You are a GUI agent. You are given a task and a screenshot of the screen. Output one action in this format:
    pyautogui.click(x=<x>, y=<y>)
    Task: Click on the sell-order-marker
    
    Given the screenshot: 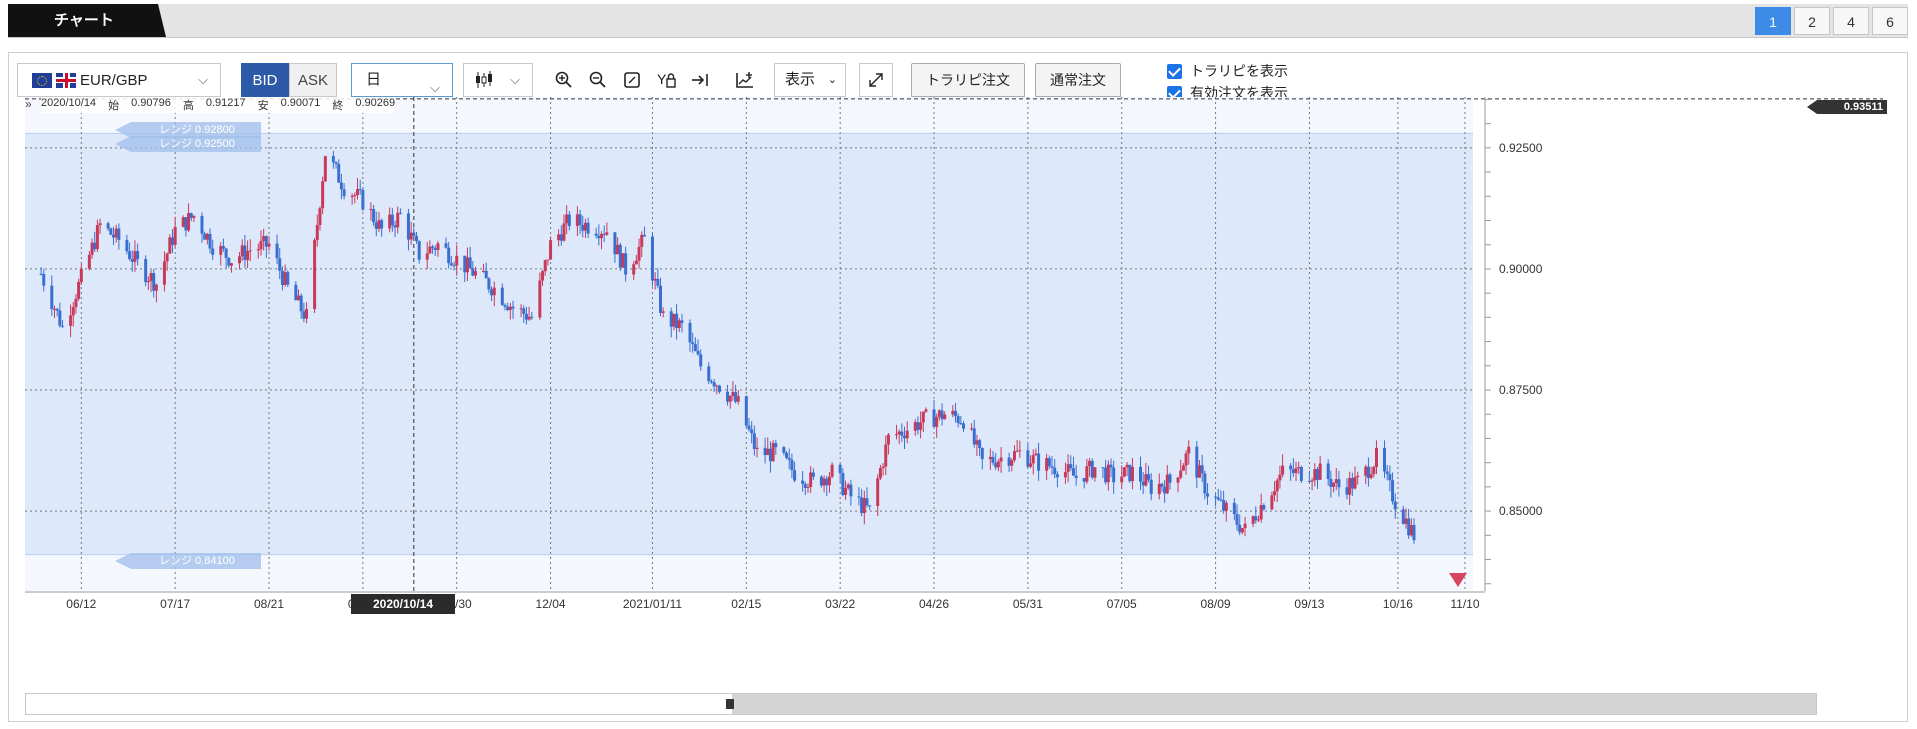 What is the action you would take?
    pyautogui.click(x=1458, y=580)
    